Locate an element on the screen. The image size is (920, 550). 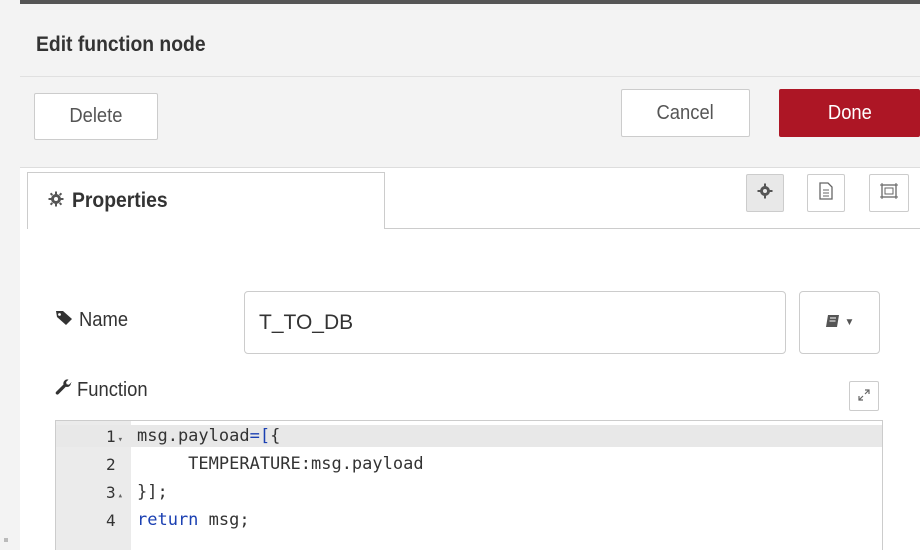
description-tab-button is located at coordinates (826, 193).